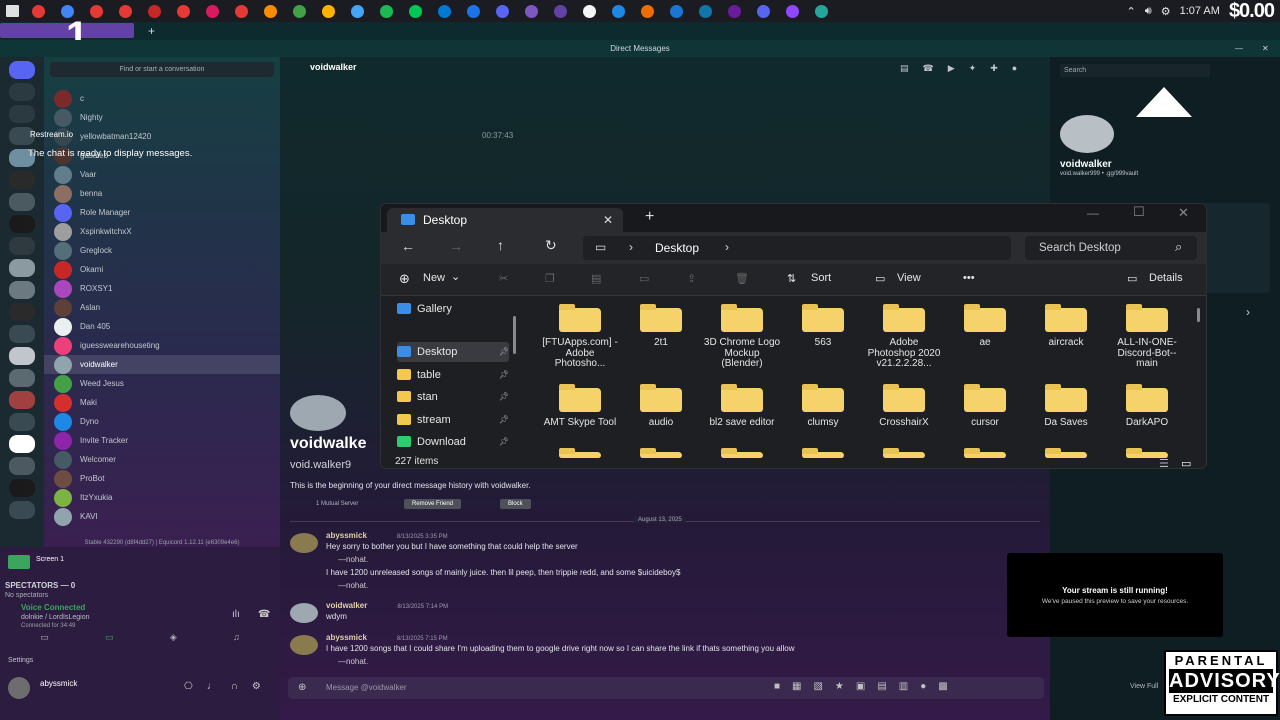 The height and width of the screenshot is (720, 1280). Describe the element at coordinates (162, 69) in the screenshot. I see `dm-search-input: Find or start a conversation` at that location.